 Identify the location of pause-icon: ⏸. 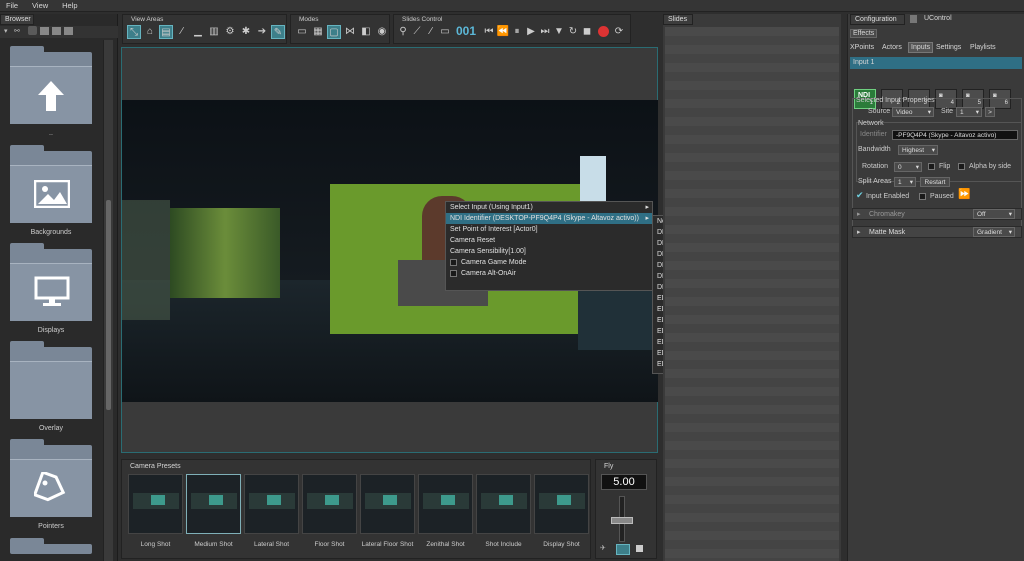
(517, 32).